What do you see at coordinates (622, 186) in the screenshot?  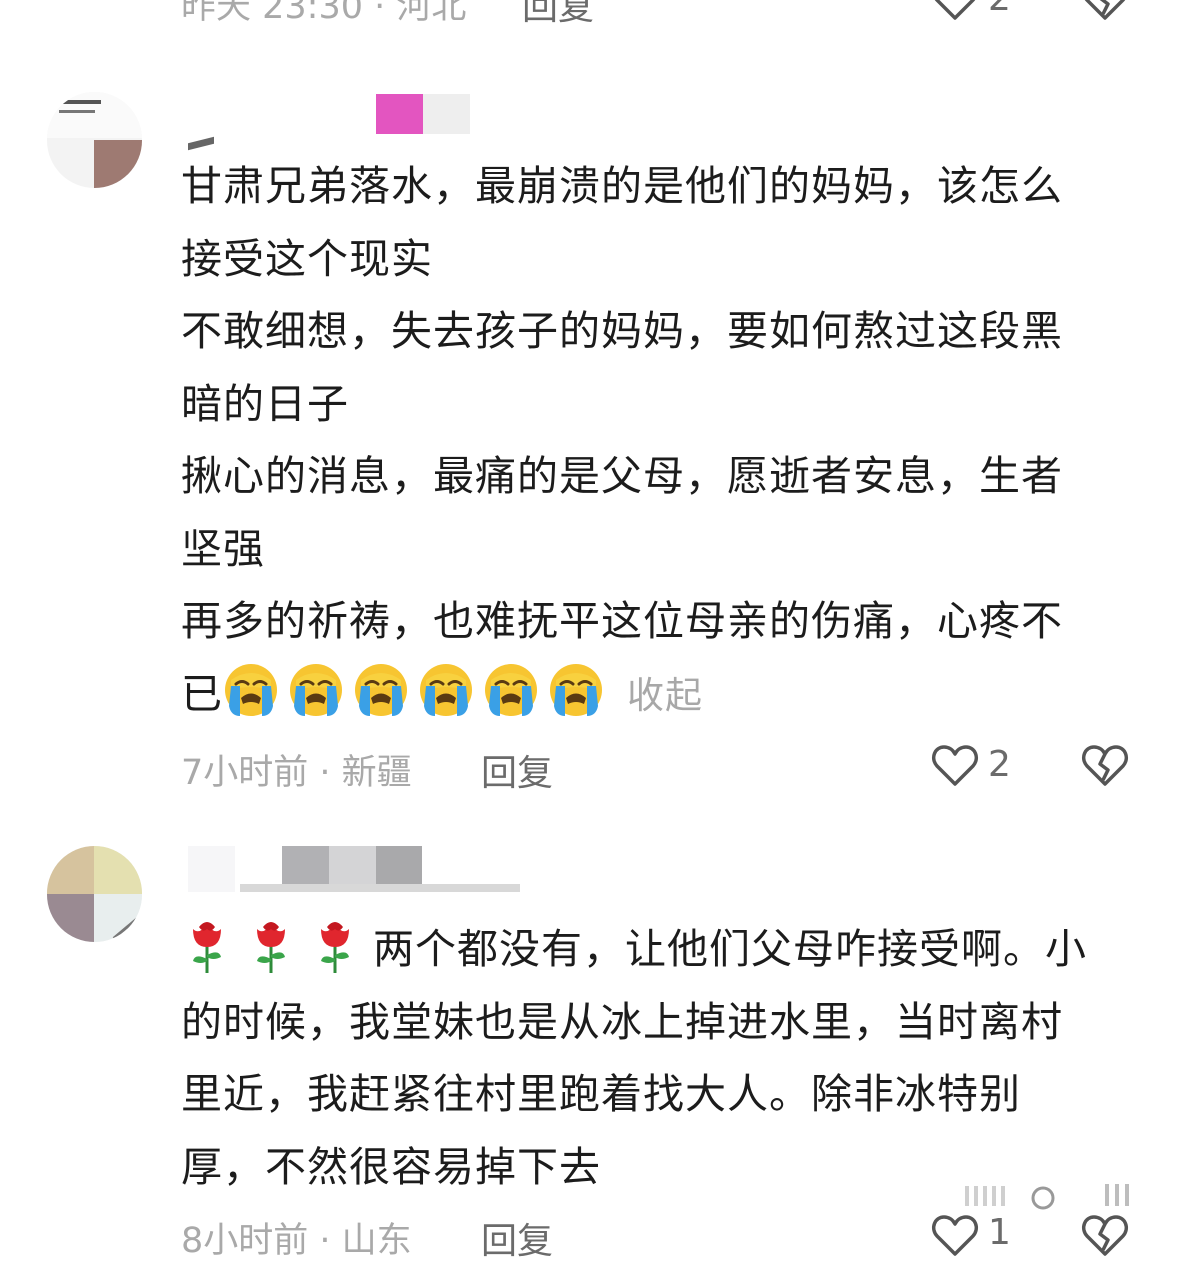 I see `comment-line: 甘肃兄弟落水，最崩溃的是他们的妈妈，该怎么` at bounding box center [622, 186].